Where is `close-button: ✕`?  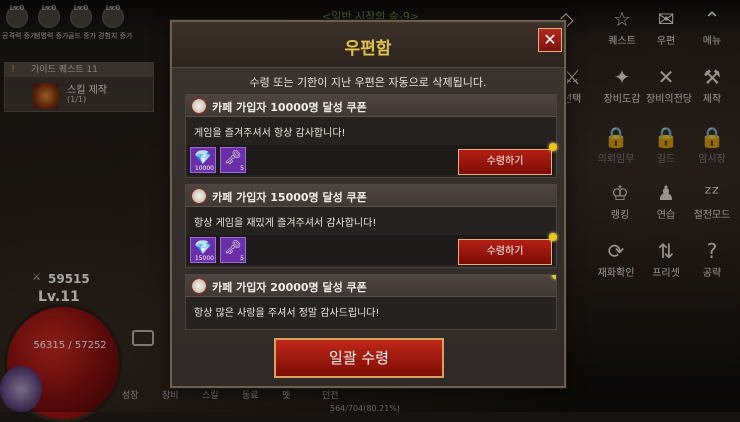 close-button: ✕ is located at coordinates (550, 40).